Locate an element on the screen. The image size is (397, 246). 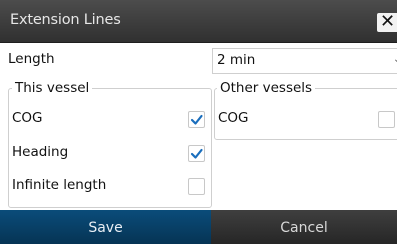
other-vessels-cog-checkbox is located at coordinates (386, 119).